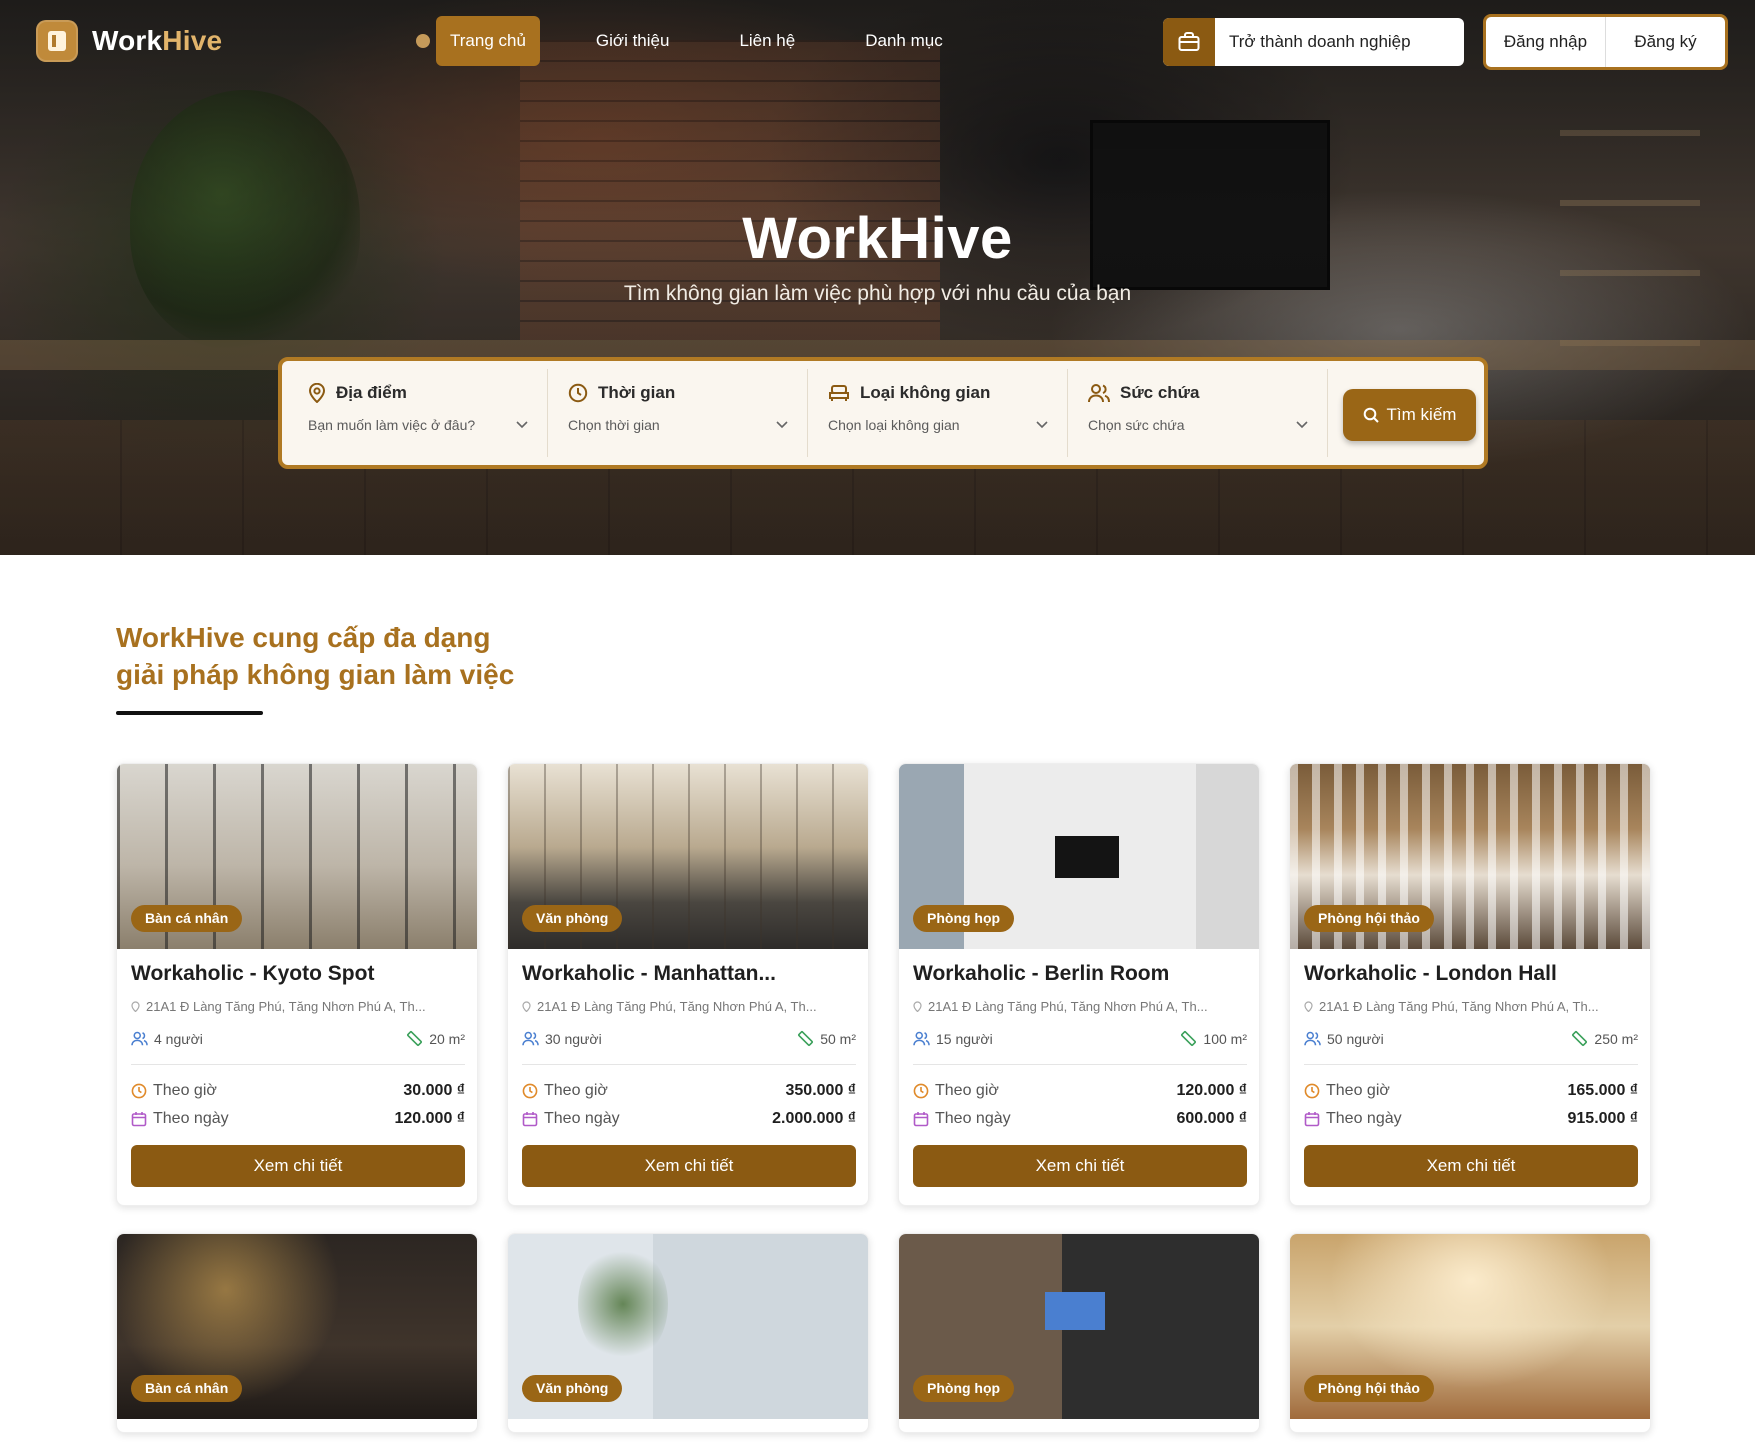 This screenshot has width=1755, height=1442. I want to click on hero-title: WorkHive, so click(877, 238).